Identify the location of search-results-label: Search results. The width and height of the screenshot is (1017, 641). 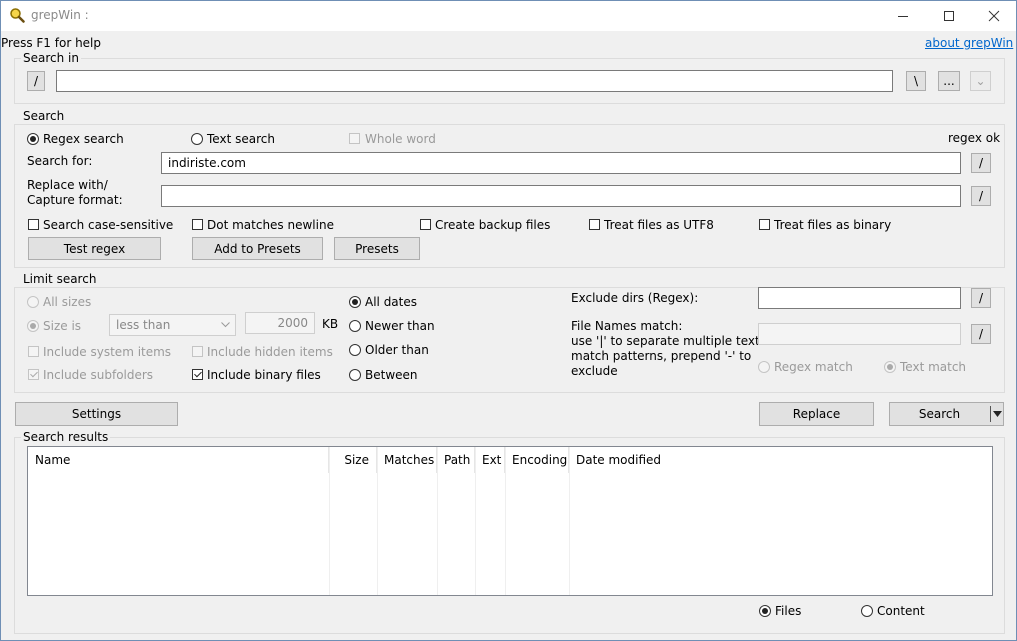
(66, 437).